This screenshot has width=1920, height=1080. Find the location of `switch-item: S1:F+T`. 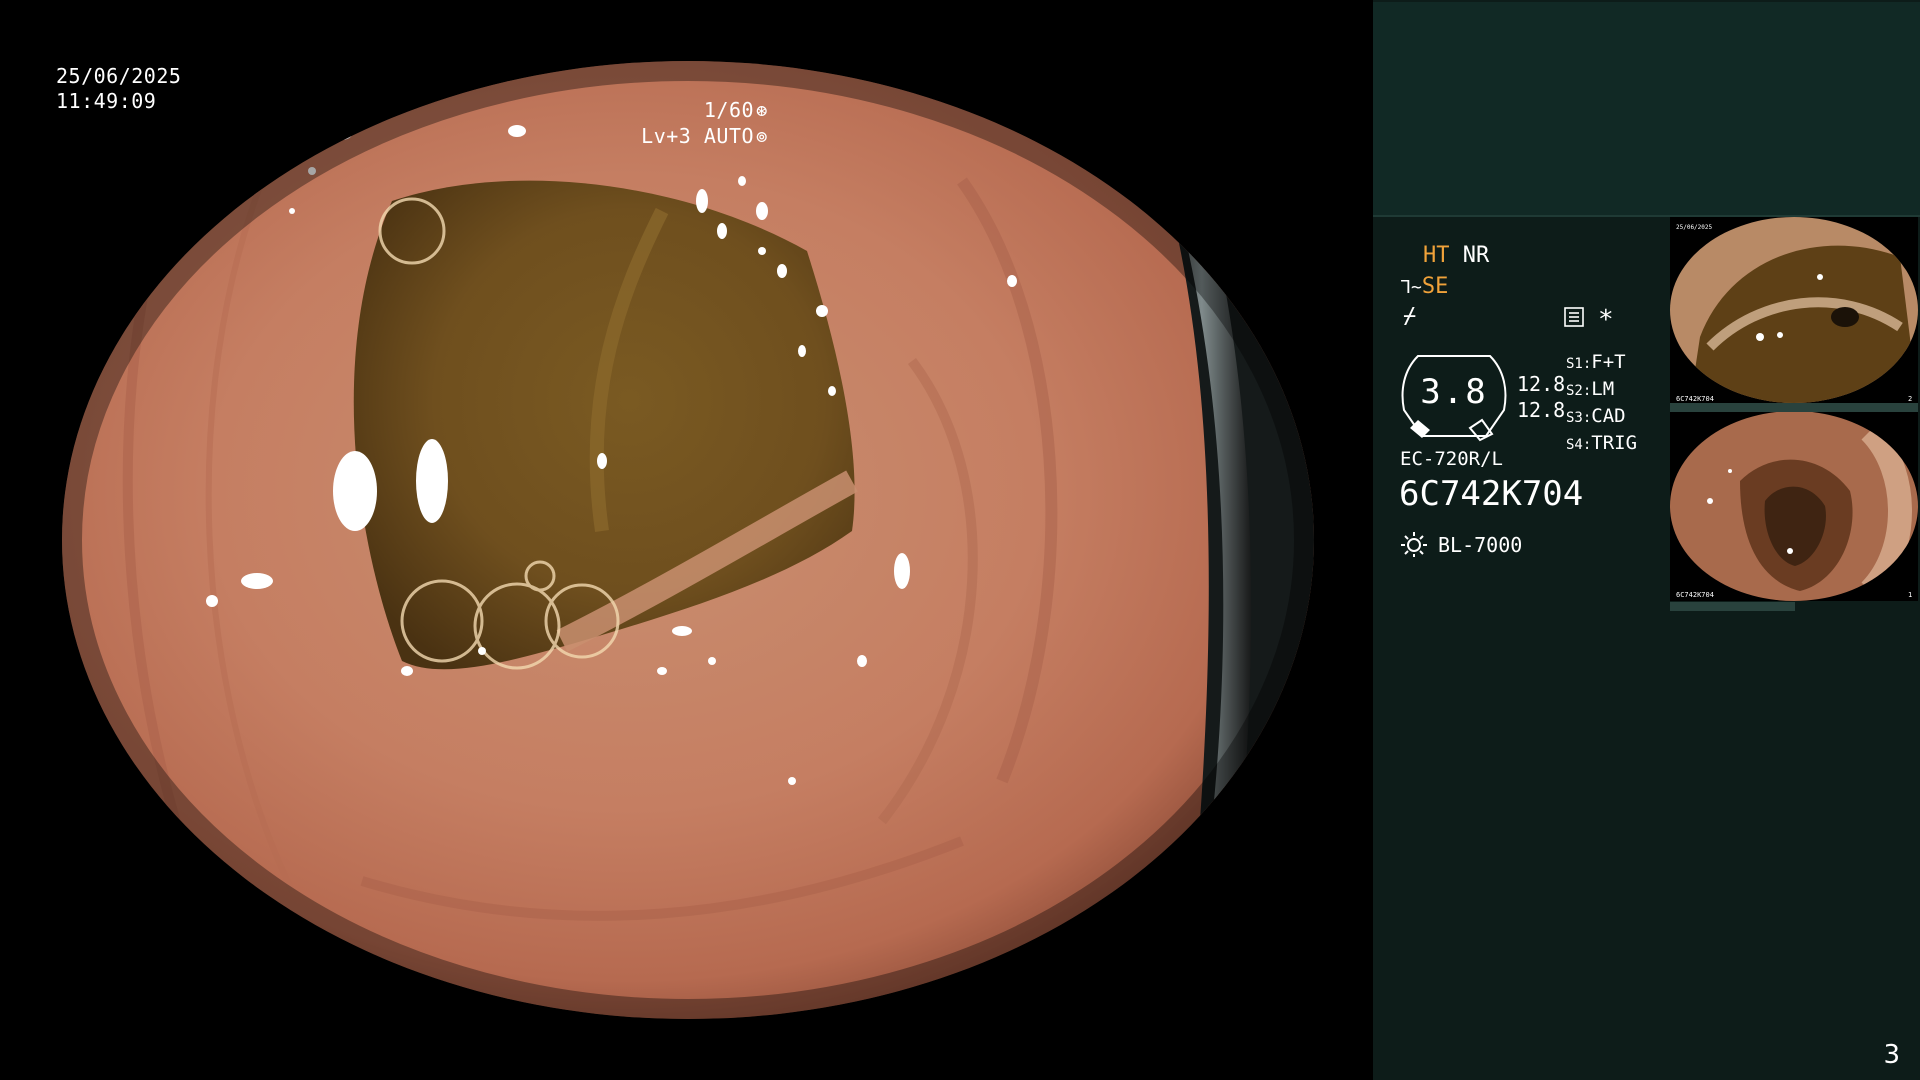

switch-item: S1:F+T is located at coordinates (1596, 362).